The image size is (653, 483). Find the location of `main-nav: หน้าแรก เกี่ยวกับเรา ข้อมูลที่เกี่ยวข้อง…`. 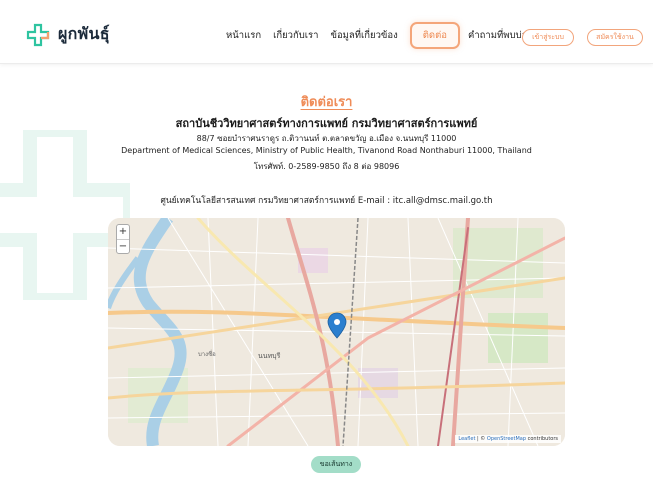

main-nav: หน้าแรก เกี่ยวกับเรา ข้อมูลที่เกี่ยวข้อง… is located at coordinates (385, 35).